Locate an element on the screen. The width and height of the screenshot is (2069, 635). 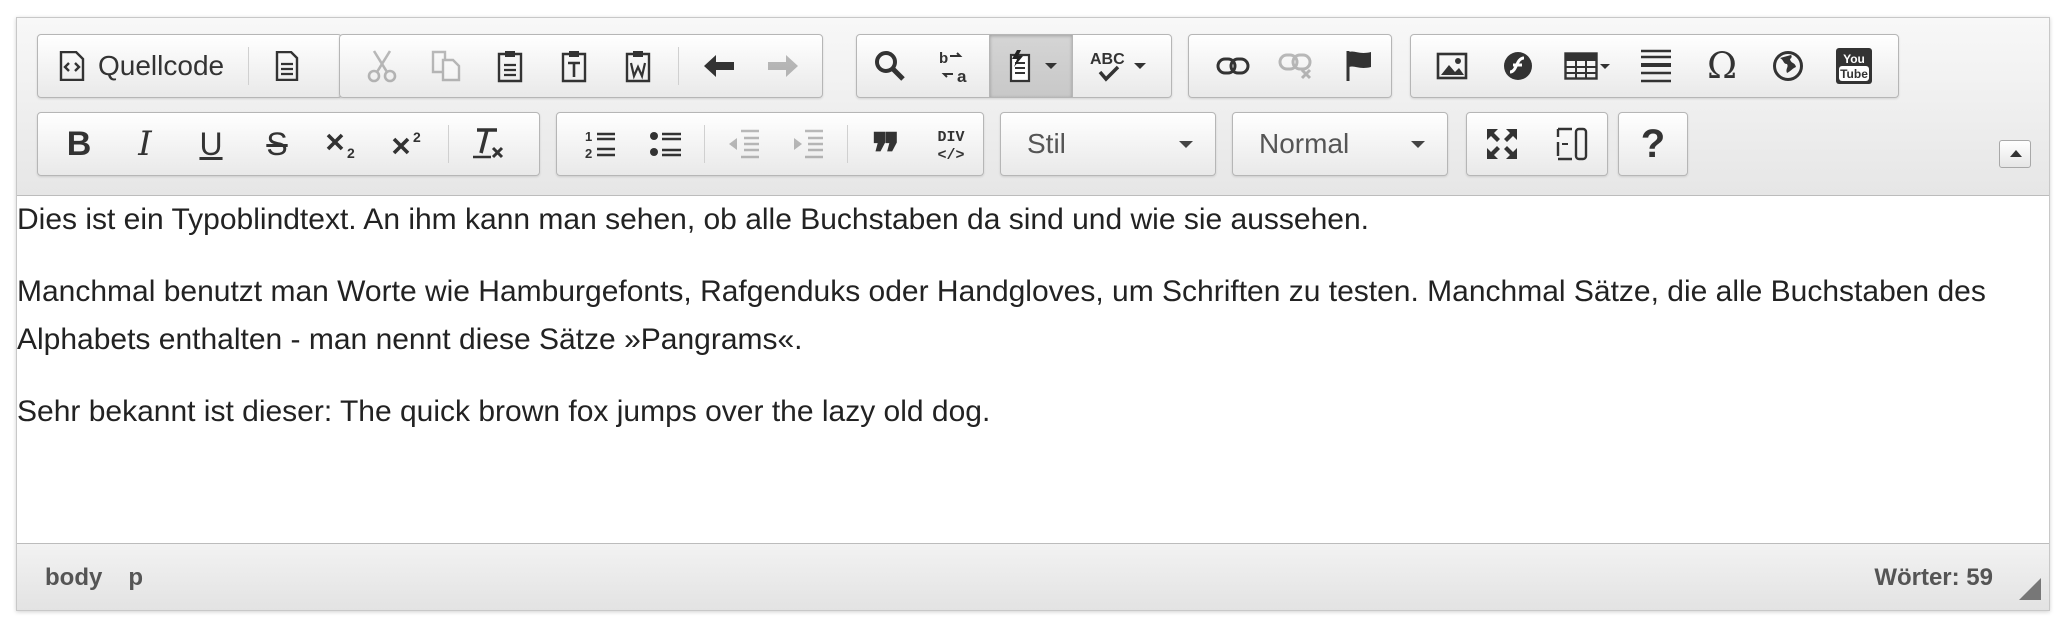
element-path: body p is located at coordinates (94, 578).